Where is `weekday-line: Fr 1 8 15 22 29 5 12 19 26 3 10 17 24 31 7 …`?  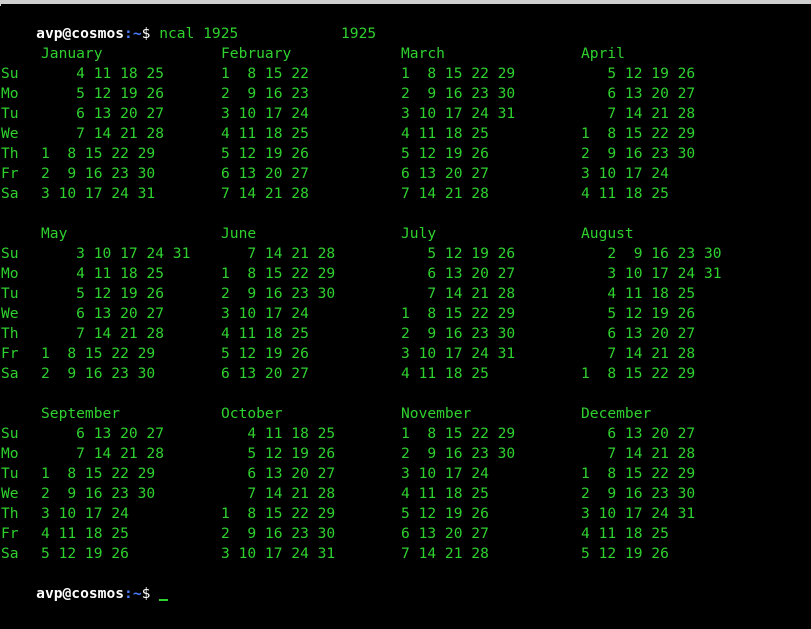
weekday-line: Fr 1 8 15 22 29 5 12 19 26 3 10 17 24 31 7 … is located at coordinates (406, 354).